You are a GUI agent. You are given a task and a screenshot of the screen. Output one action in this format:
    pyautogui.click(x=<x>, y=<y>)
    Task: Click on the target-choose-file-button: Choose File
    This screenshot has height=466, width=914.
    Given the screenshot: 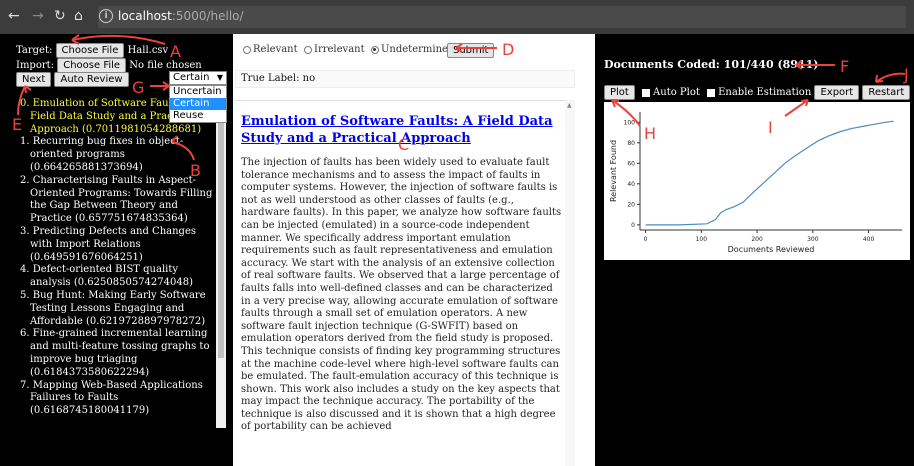 What is the action you would take?
    pyautogui.click(x=90, y=50)
    